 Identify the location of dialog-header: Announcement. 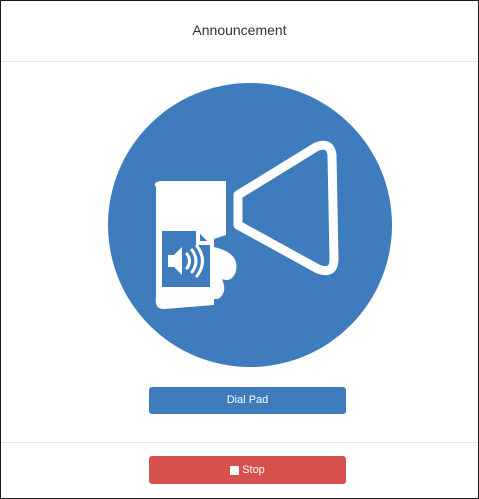
(239, 31).